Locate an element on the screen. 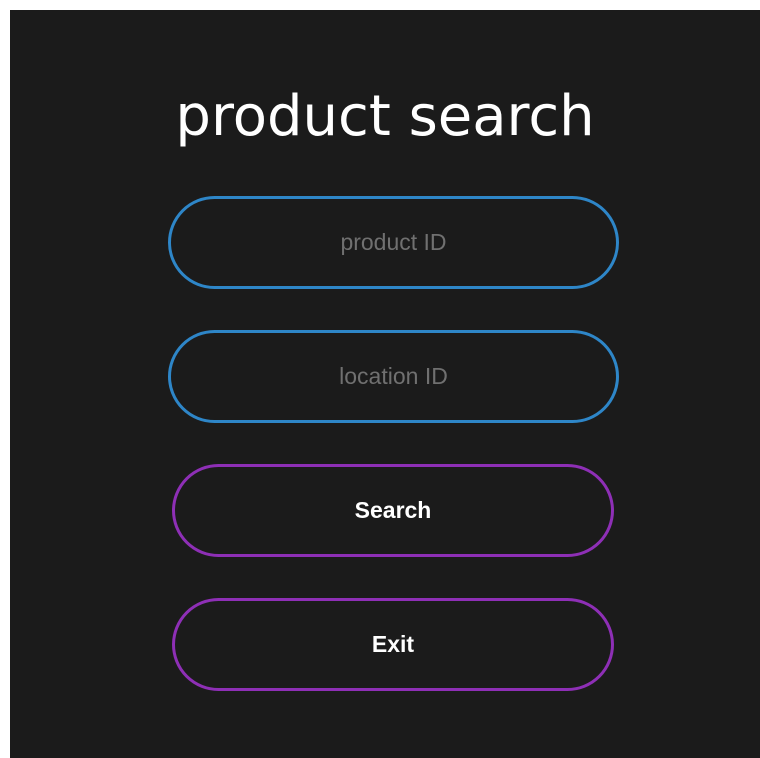 The image size is (760, 758). product-id-input is located at coordinates (393, 242).